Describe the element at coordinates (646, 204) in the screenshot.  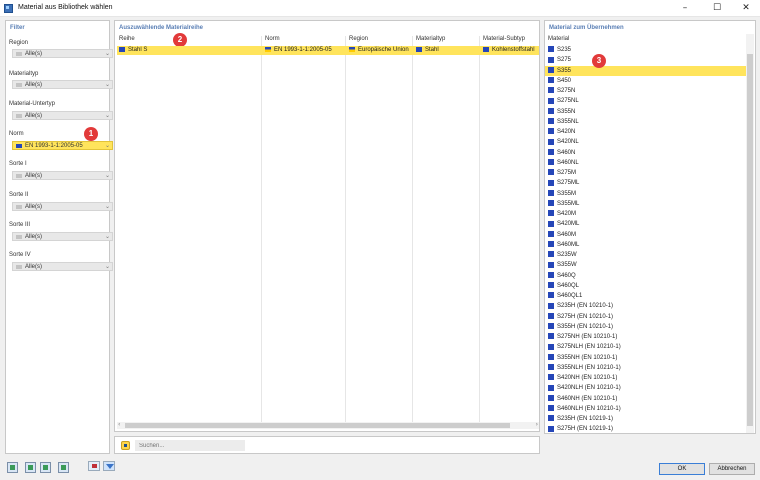
I see `material-list-item: S355ML` at that location.